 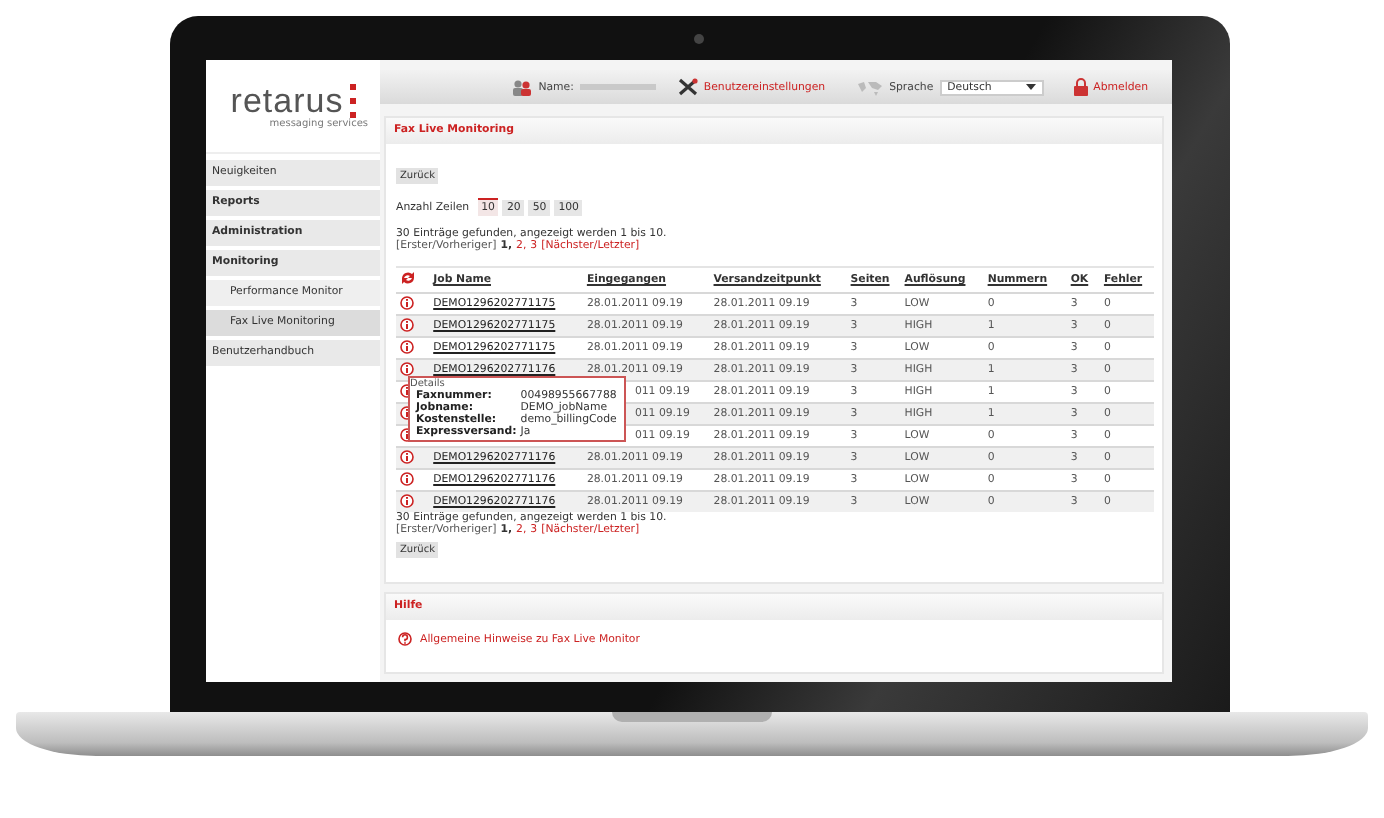 I want to click on help-icon, so click(x=405, y=639).